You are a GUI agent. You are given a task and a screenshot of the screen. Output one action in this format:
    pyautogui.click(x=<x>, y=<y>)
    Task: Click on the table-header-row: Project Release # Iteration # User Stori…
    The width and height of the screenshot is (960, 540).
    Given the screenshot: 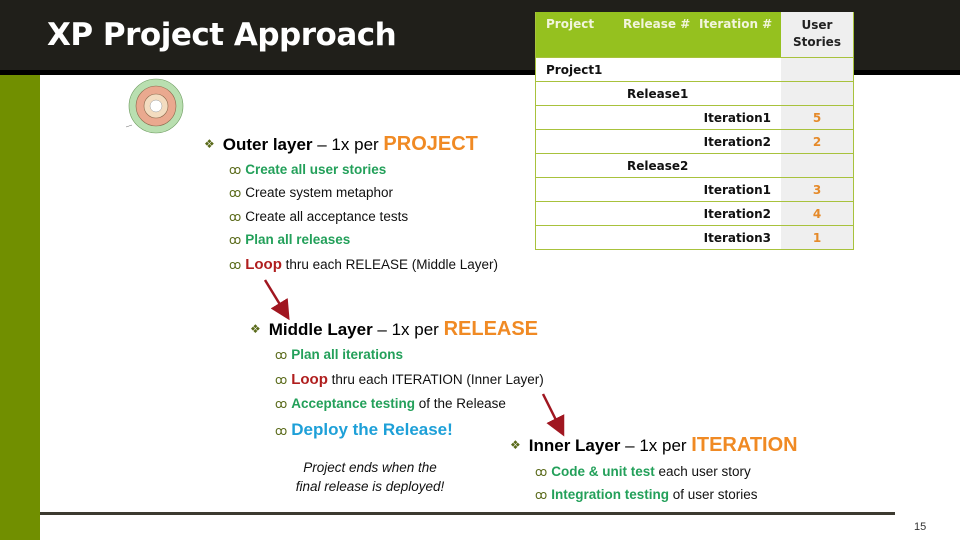 What is the action you would take?
    pyautogui.click(x=694, y=35)
    